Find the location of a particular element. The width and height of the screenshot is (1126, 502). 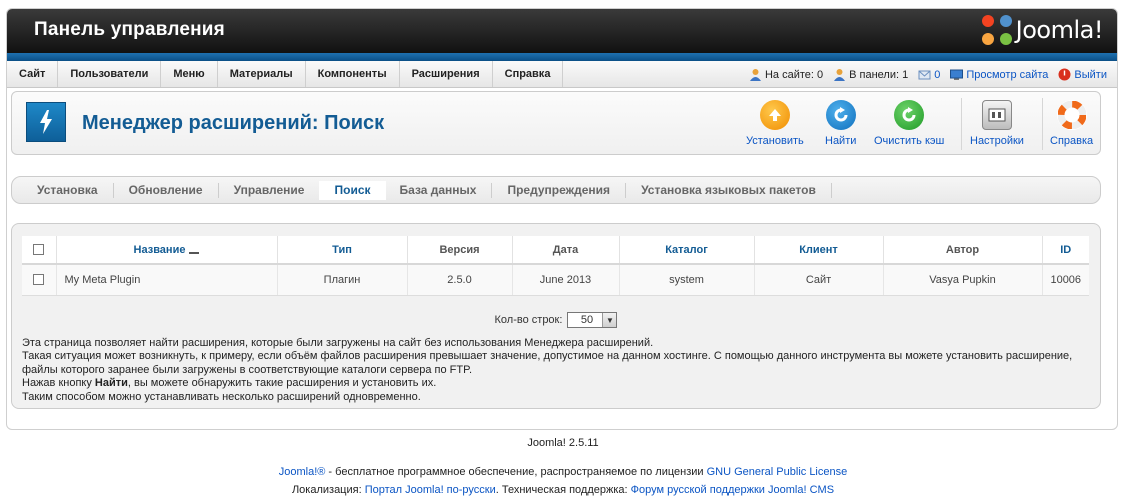

tab-install-languages: Установка языковых пакетов is located at coordinates (729, 190).